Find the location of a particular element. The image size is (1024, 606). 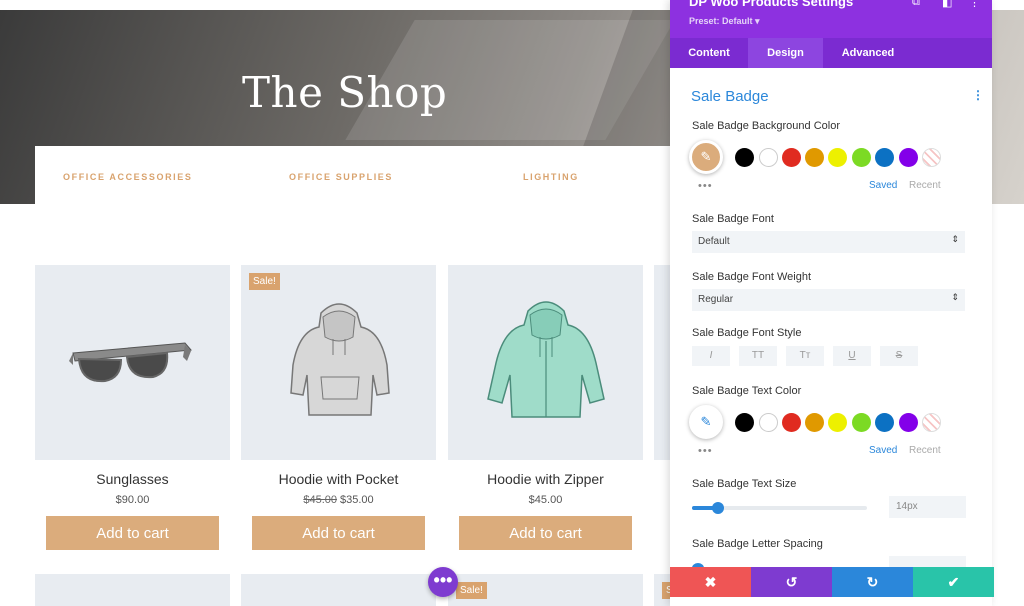

product-price-current: $35.00 is located at coordinates (357, 500).